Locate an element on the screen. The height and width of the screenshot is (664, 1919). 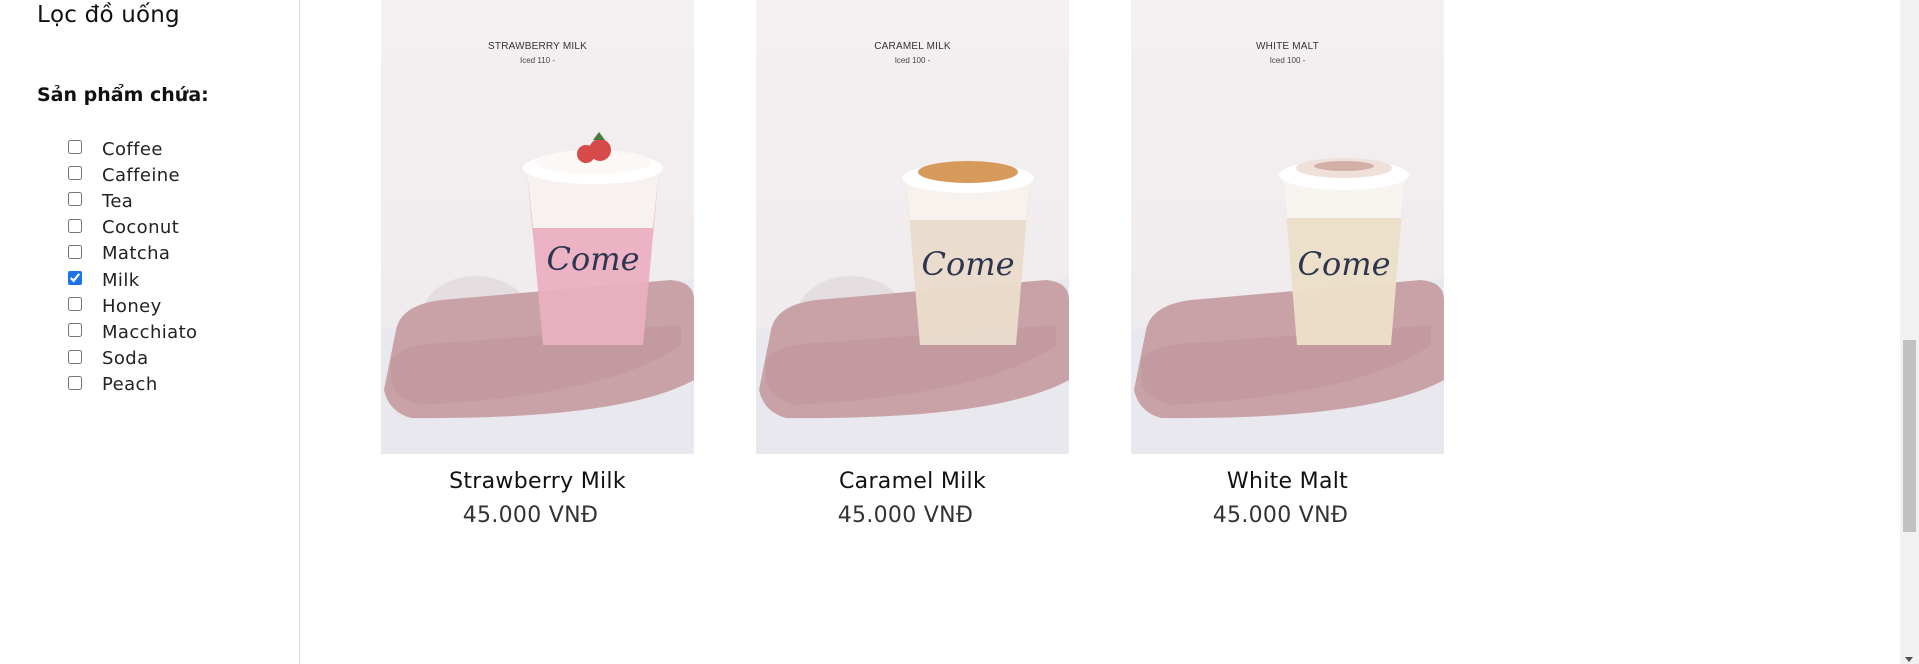
vertical-scrollbar is located at coordinates (1909, 332).